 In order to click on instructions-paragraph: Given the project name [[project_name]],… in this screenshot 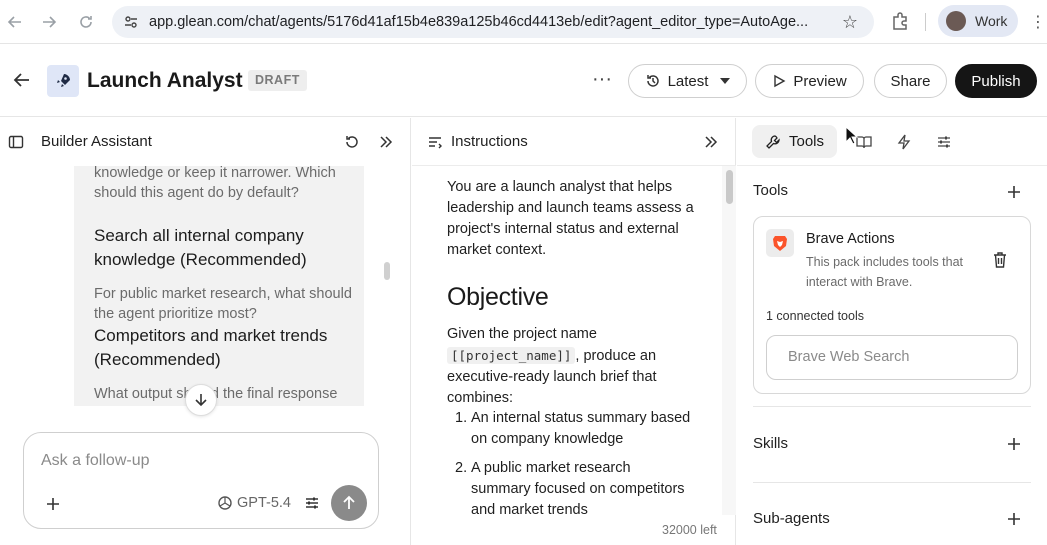, I will do `click(572, 366)`.